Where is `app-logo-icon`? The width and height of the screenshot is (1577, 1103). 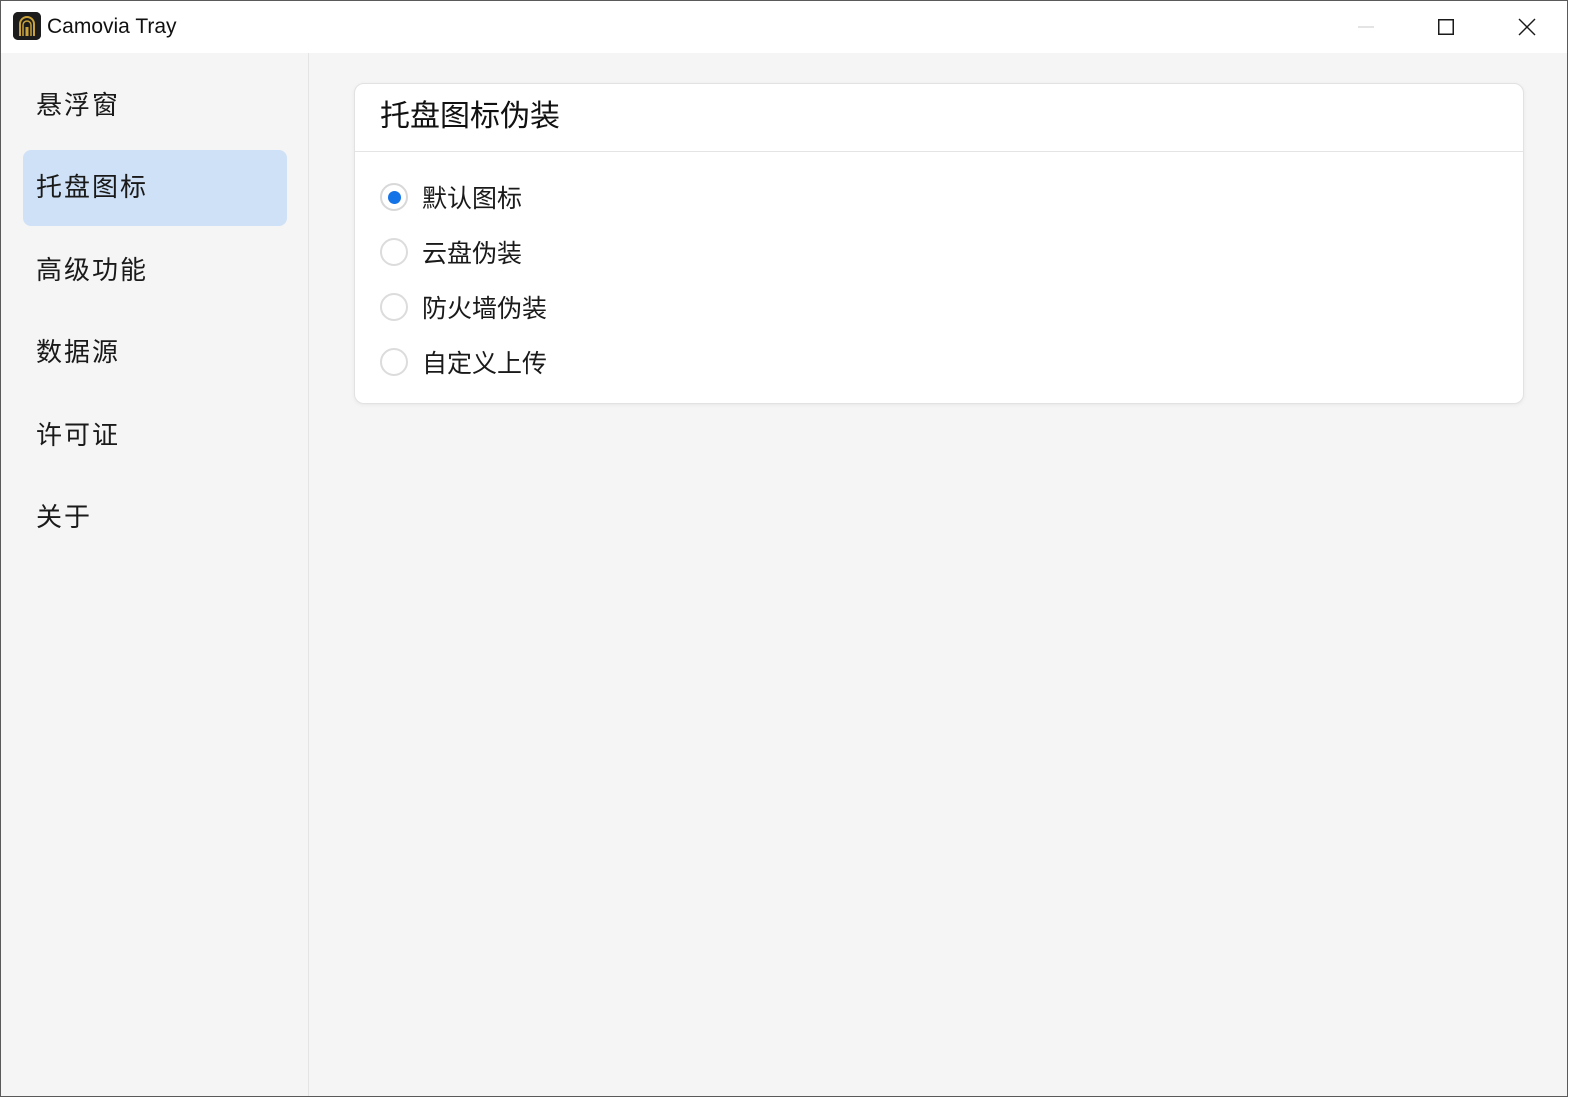
app-logo-icon is located at coordinates (27, 26).